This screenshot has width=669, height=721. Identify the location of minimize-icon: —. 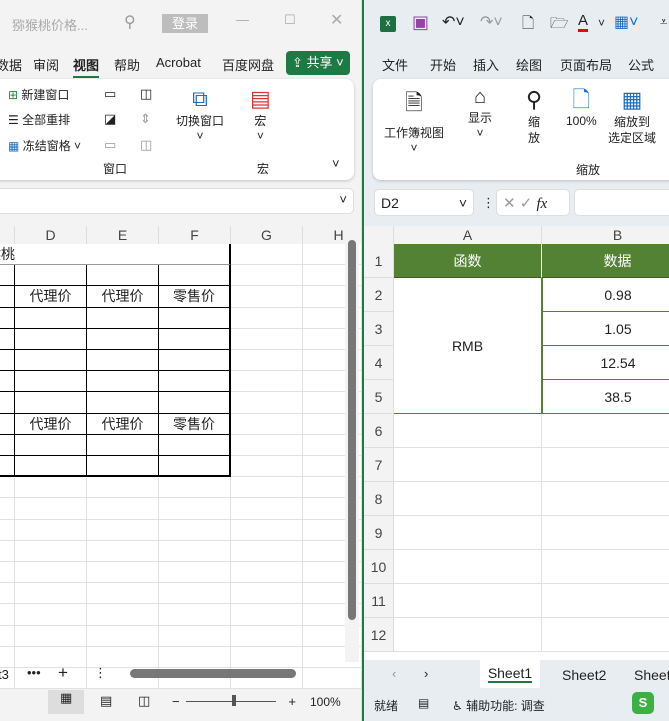
(242, 19).